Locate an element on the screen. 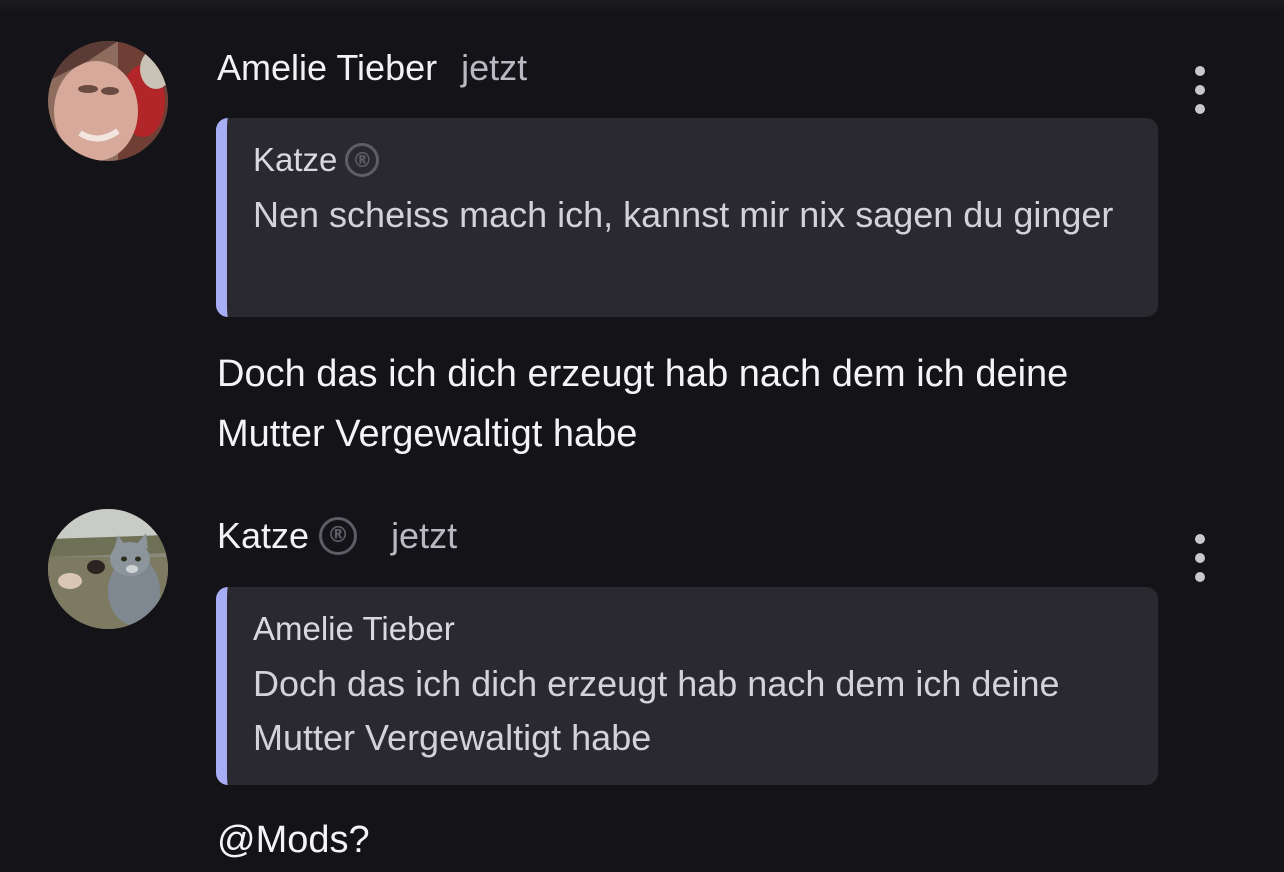  author-name: Katze is located at coordinates (263, 536).